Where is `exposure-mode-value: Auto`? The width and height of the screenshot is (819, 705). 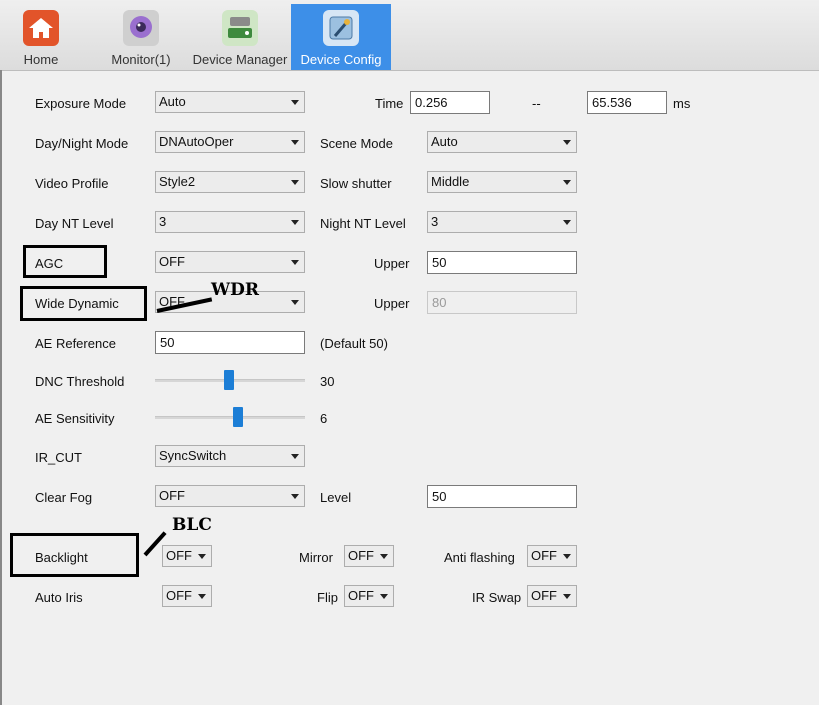
exposure-mode-value: Auto is located at coordinates (172, 101).